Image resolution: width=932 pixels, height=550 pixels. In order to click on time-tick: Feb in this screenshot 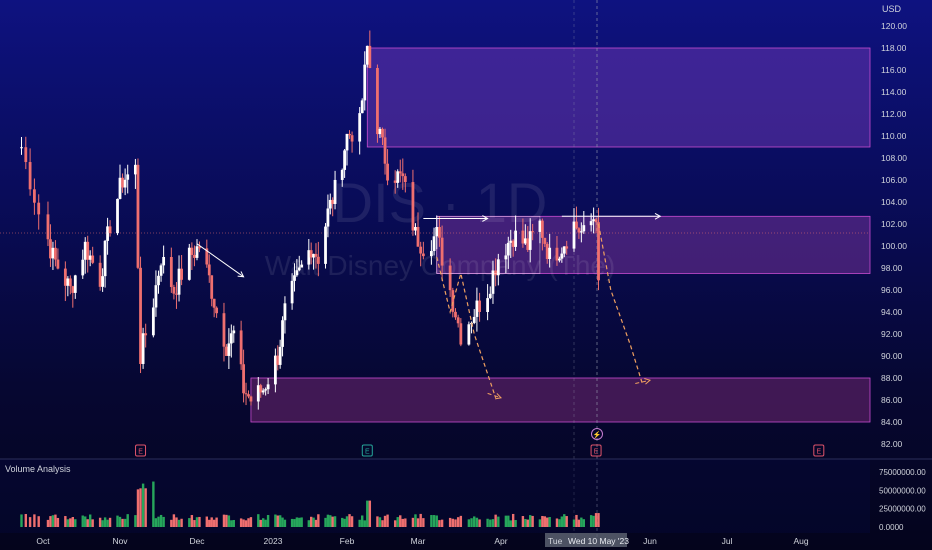, I will do `click(347, 541)`.